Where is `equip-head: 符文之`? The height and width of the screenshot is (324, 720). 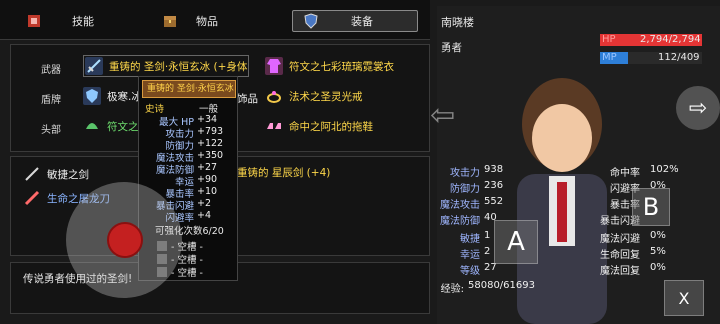
equip-head: 符文之 is located at coordinates (111, 126).